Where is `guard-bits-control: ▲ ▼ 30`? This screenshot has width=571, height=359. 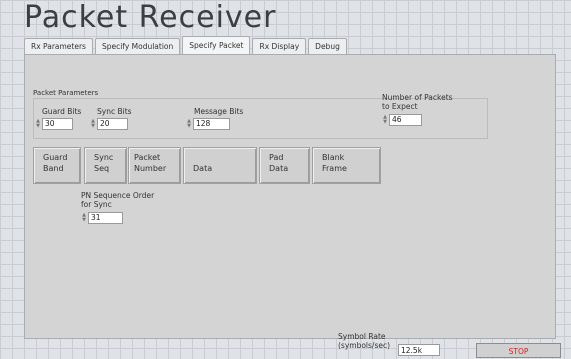 guard-bits-control: ▲ ▼ 30 is located at coordinates (54, 124).